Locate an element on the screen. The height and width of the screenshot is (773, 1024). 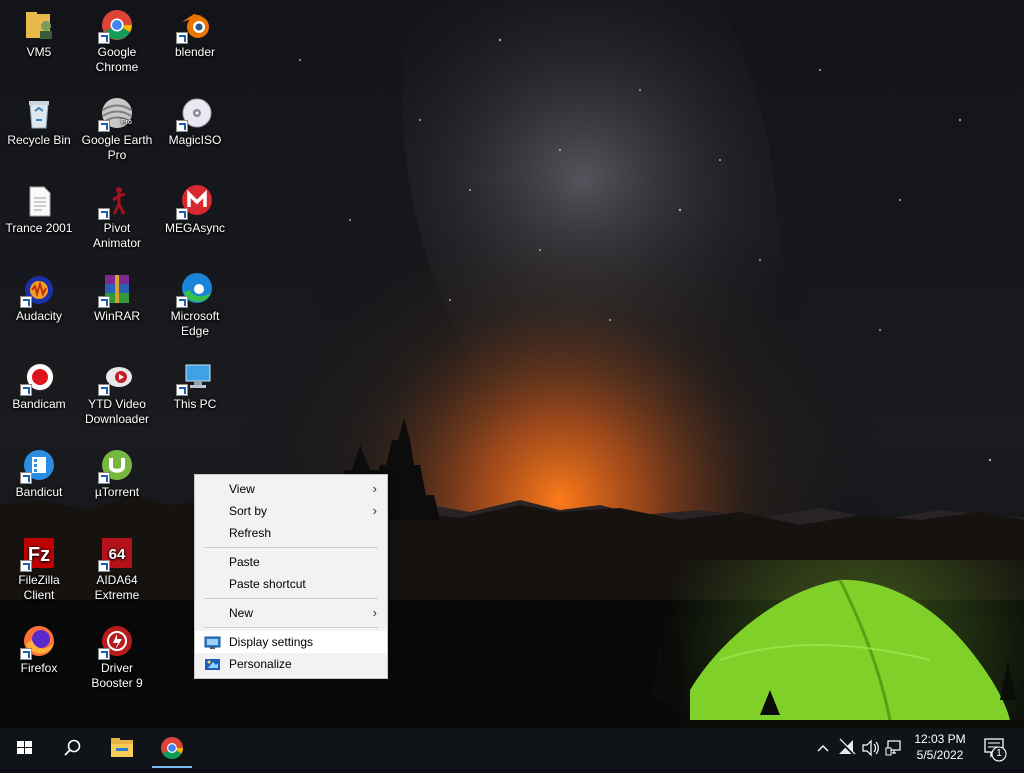
svg-text: 64 is located at coordinates (117, 554).